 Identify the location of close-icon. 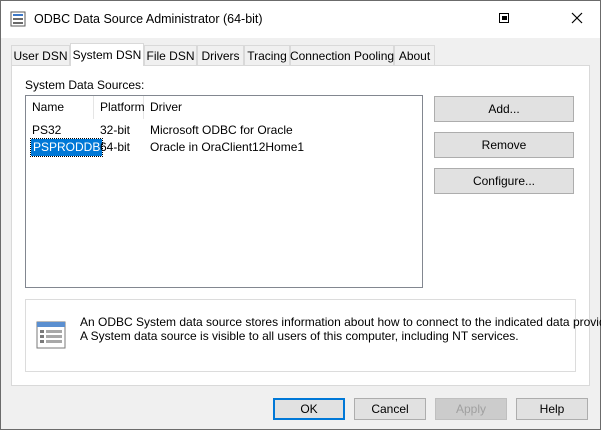
(577, 19).